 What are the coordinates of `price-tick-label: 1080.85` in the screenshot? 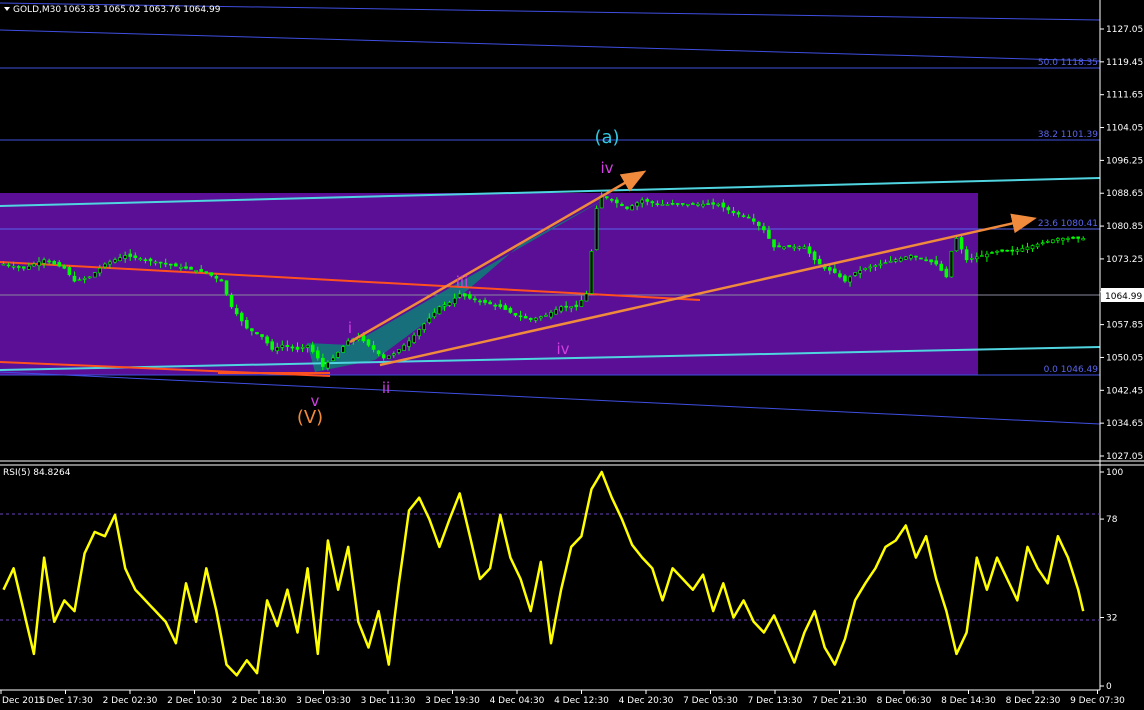 It's located at (1124, 227).